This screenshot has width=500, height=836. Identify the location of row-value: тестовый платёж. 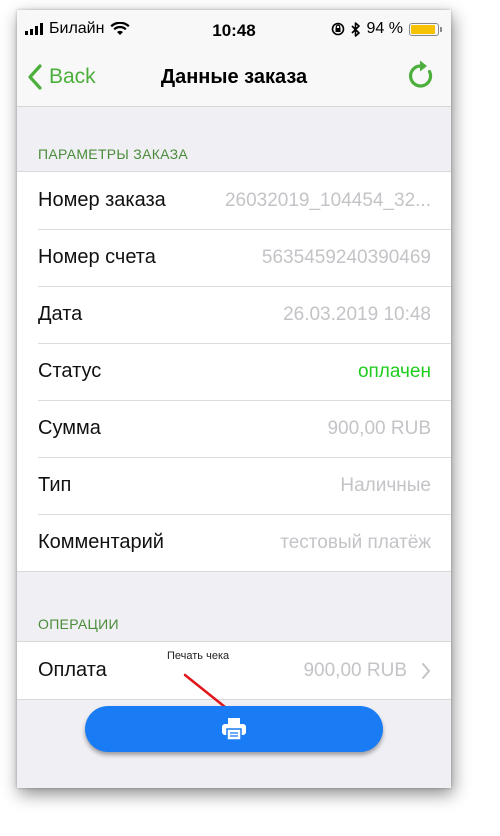
(355, 542).